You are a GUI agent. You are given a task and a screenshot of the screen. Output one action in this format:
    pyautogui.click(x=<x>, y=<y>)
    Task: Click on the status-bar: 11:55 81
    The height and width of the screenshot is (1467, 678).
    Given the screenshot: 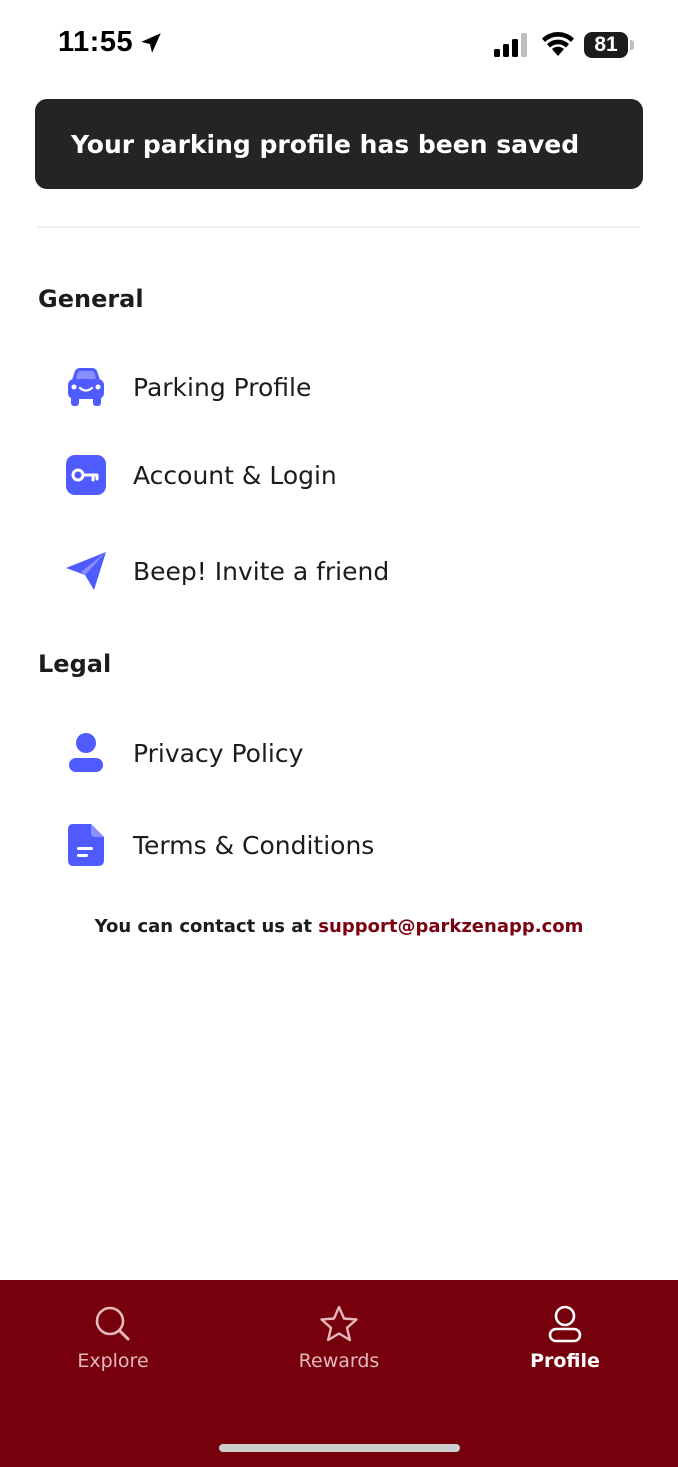 What is the action you would take?
    pyautogui.click(x=339, y=45)
    